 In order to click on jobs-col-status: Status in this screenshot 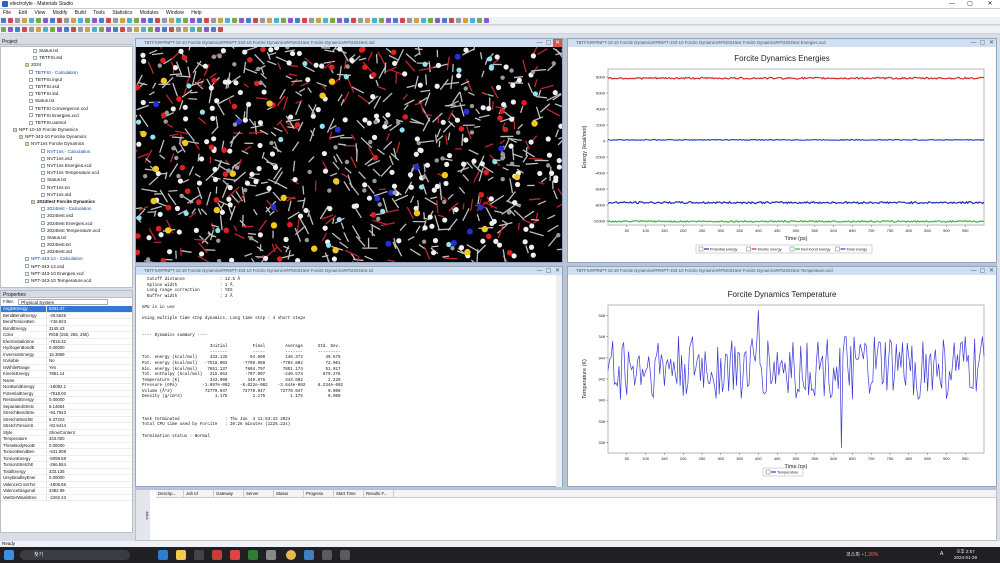, I will do `click(289, 493)`.